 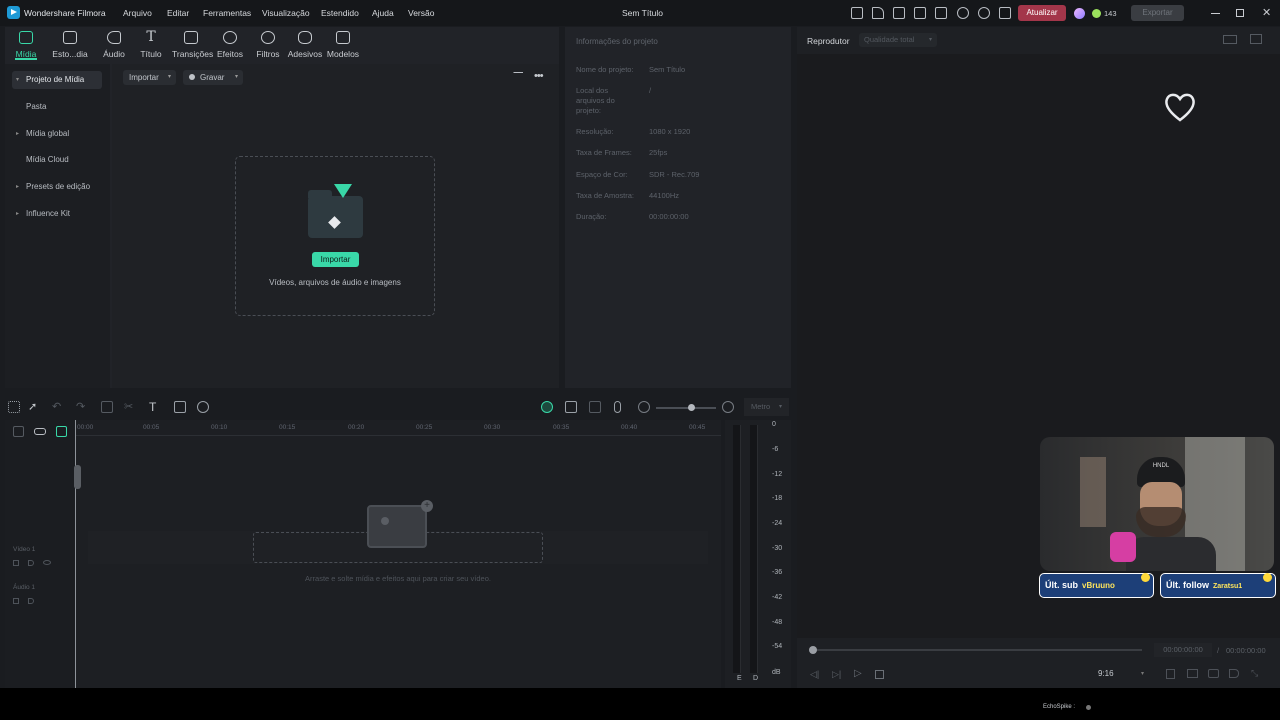 What do you see at coordinates (539, 76) in the screenshot?
I see `more-options-icon: •••` at bounding box center [539, 76].